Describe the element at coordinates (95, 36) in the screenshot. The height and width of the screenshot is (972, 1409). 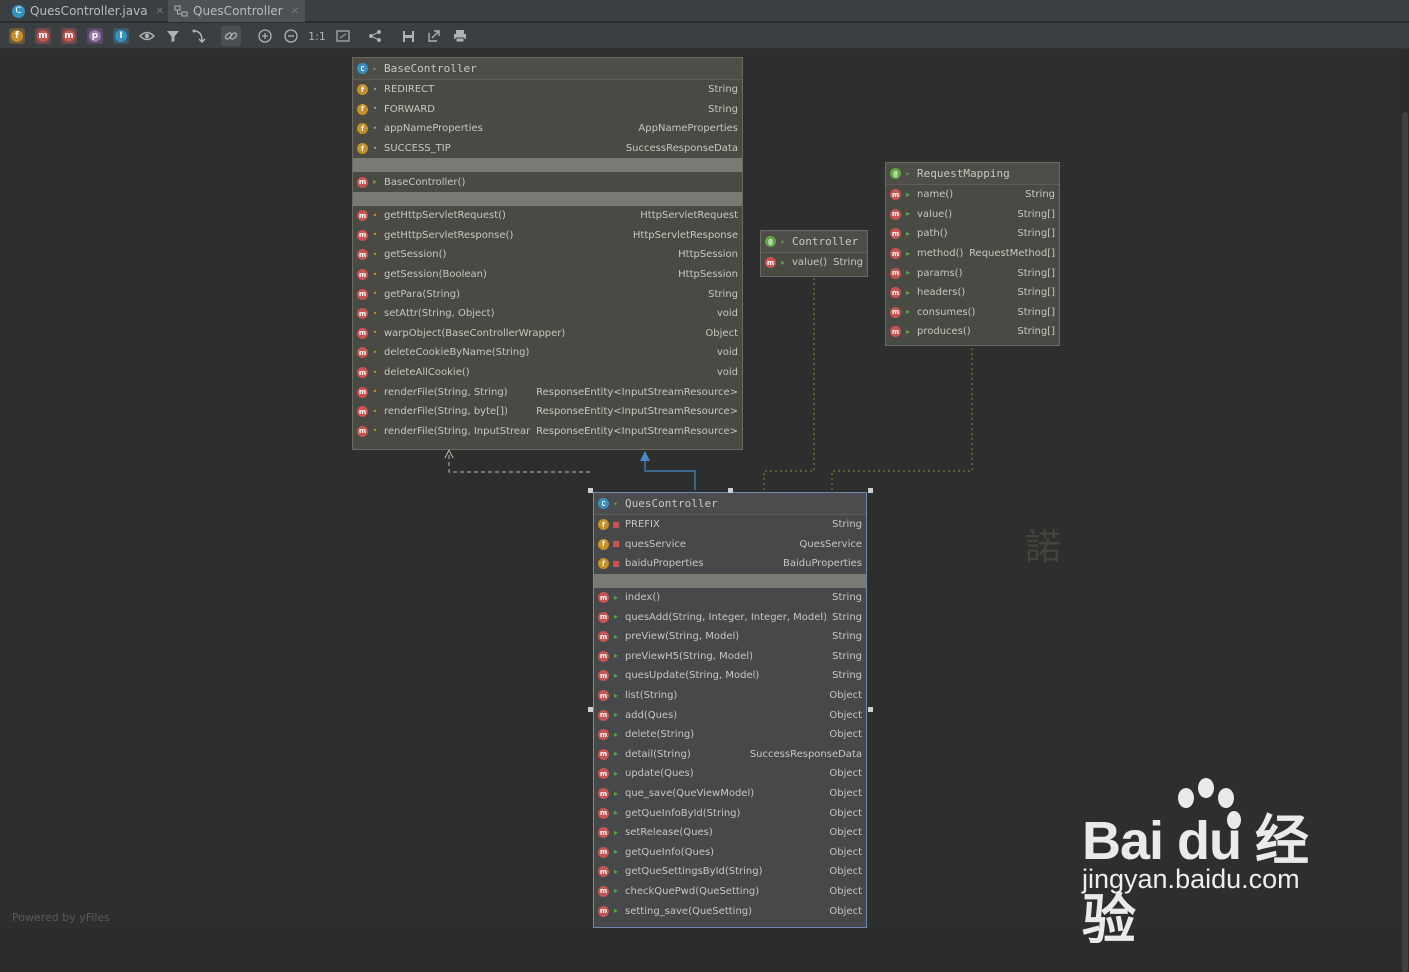
I see `properties-filter-icon: p` at that location.